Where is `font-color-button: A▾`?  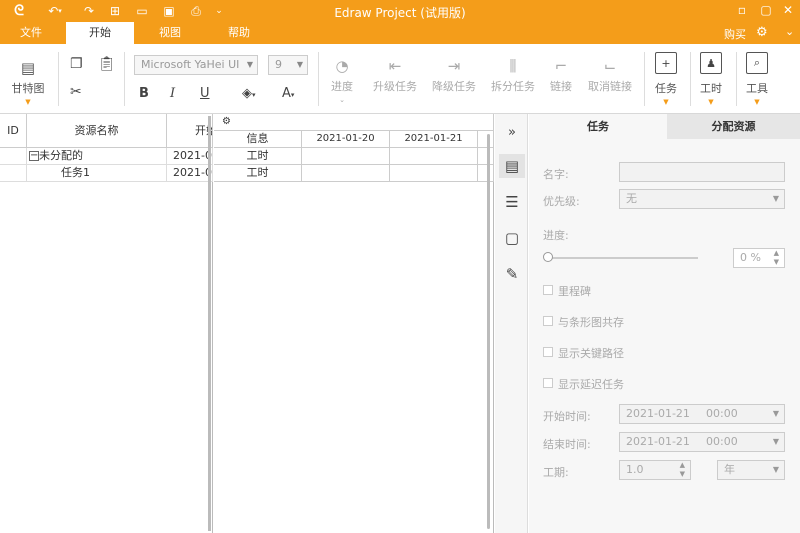
font-color-button: A▾ is located at coordinates (288, 93).